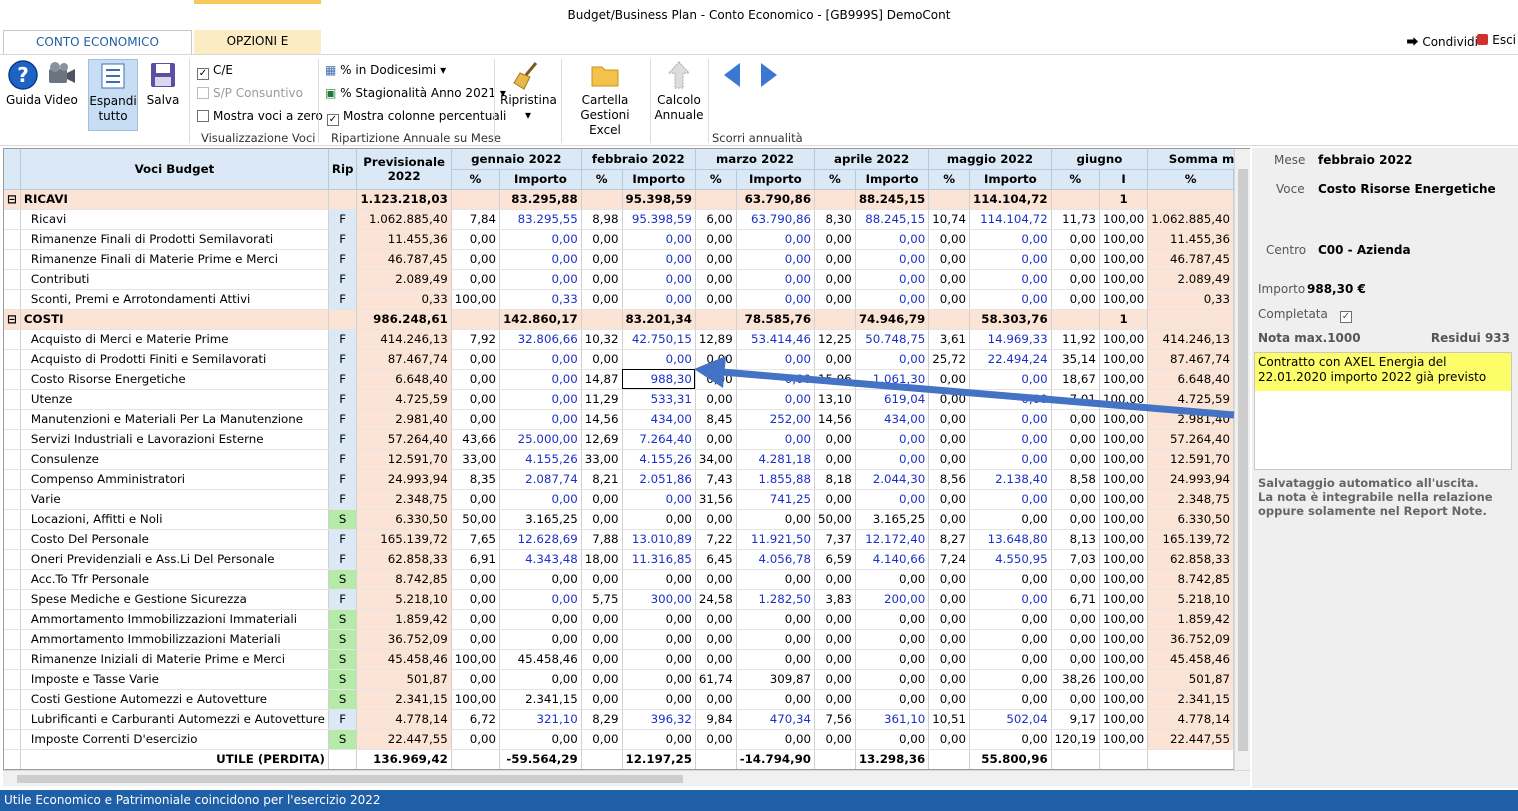 The image size is (1518, 811). What do you see at coordinates (605, 98) in the screenshot?
I see `cartella-excel-button: Cartella Gestioni Excel` at bounding box center [605, 98].